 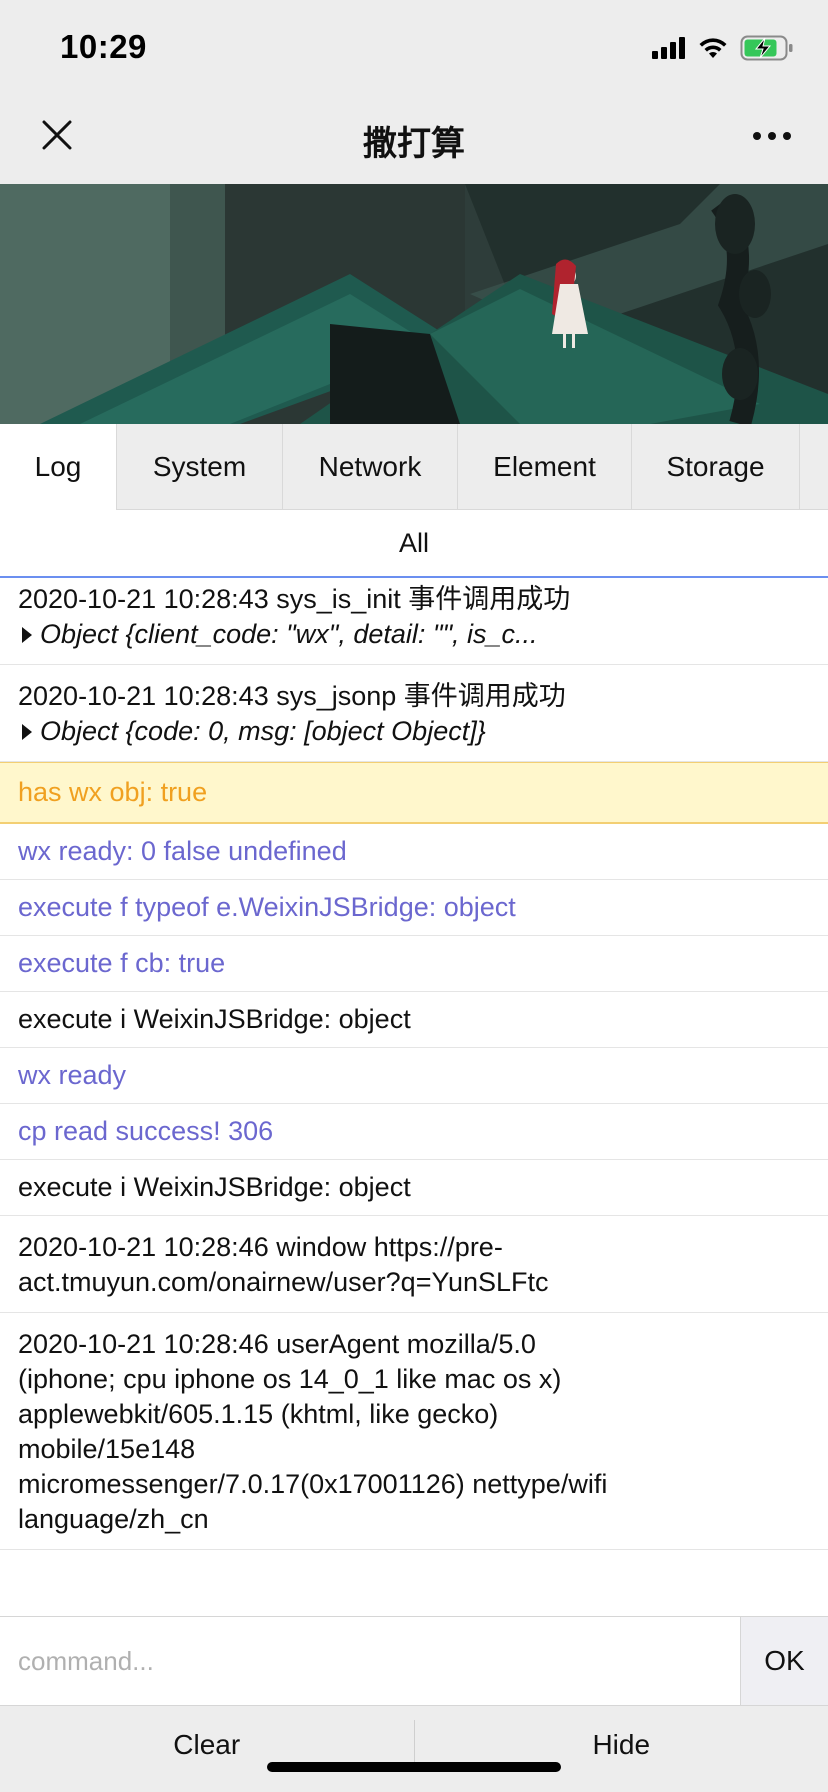 What do you see at coordinates (113, 792) in the screenshot?
I see `log-text: has wx obj: true` at bounding box center [113, 792].